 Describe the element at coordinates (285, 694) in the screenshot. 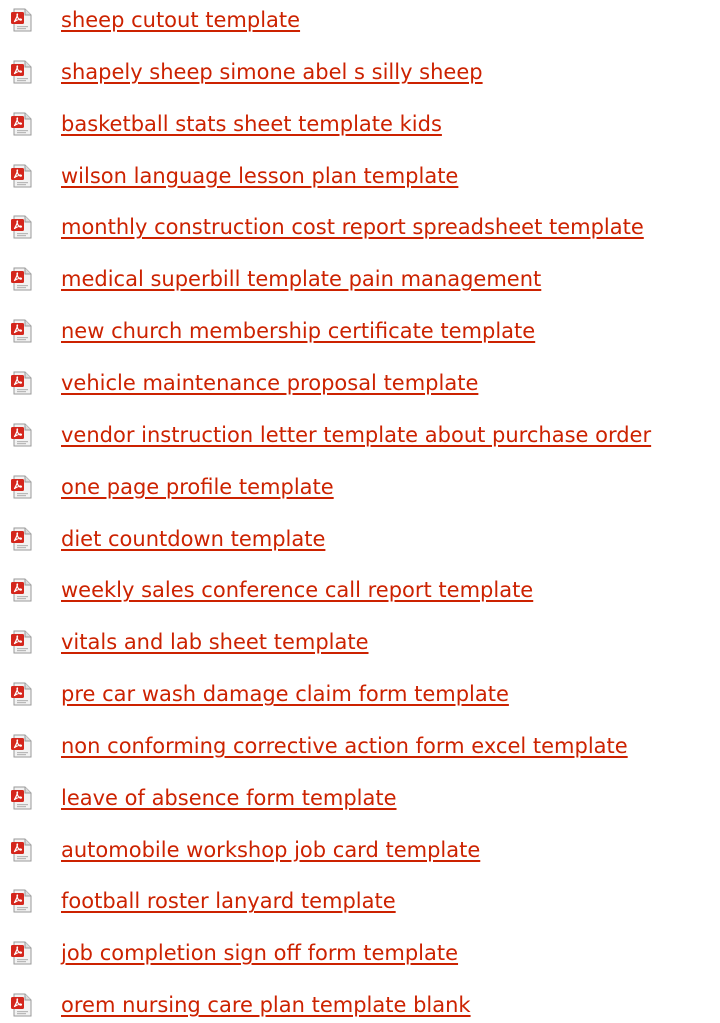

I see `document-link: pre car wash damage claim form template` at that location.